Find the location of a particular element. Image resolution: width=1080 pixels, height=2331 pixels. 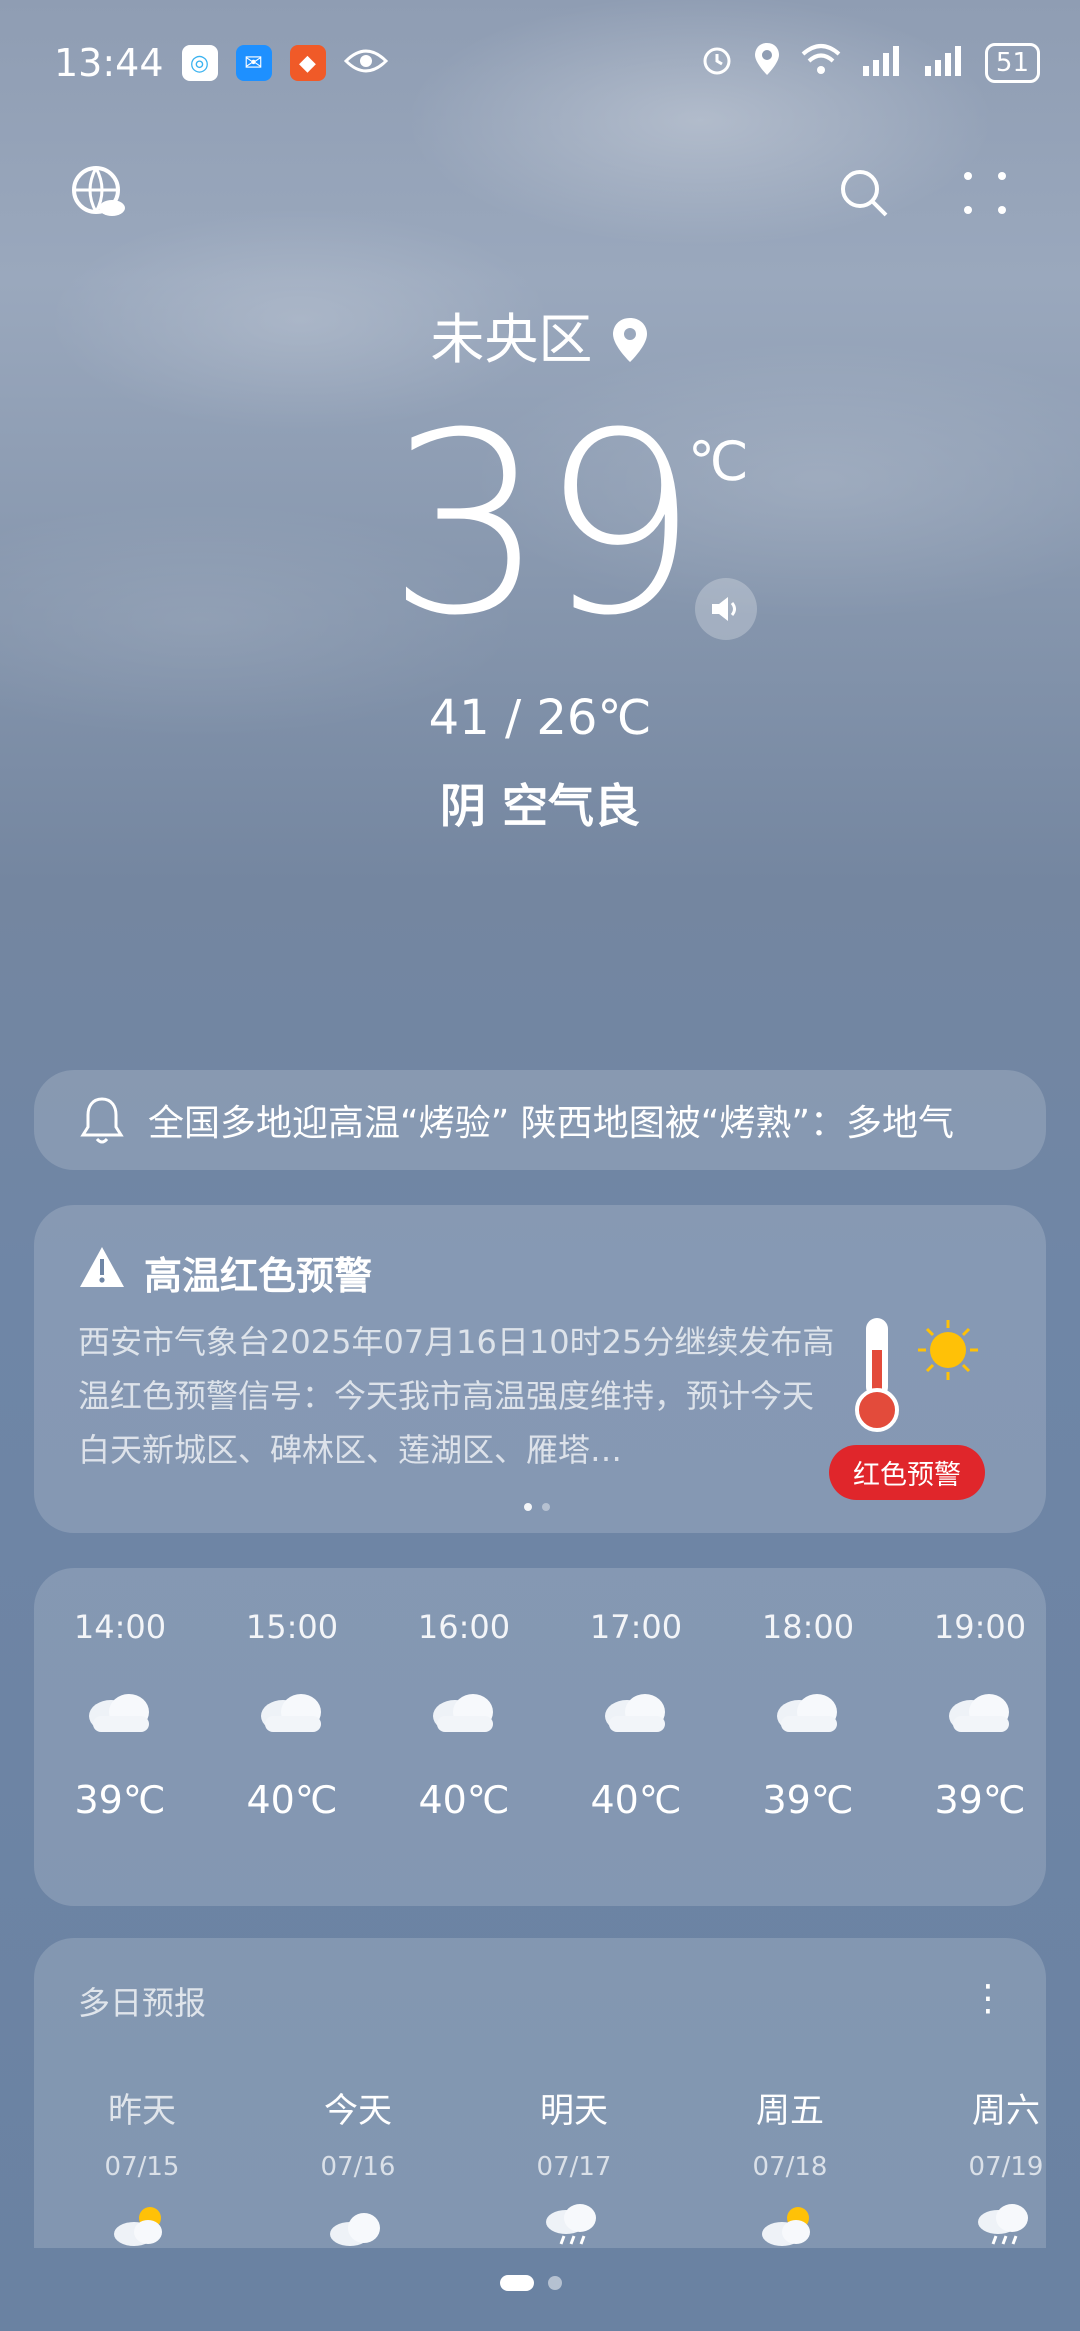

status-time: 13:44 is located at coordinates (109, 63).